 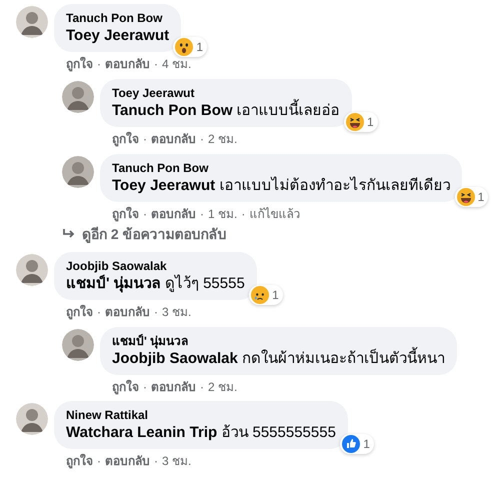 I want to click on thumbs-up-icon, so click(x=351, y=444).